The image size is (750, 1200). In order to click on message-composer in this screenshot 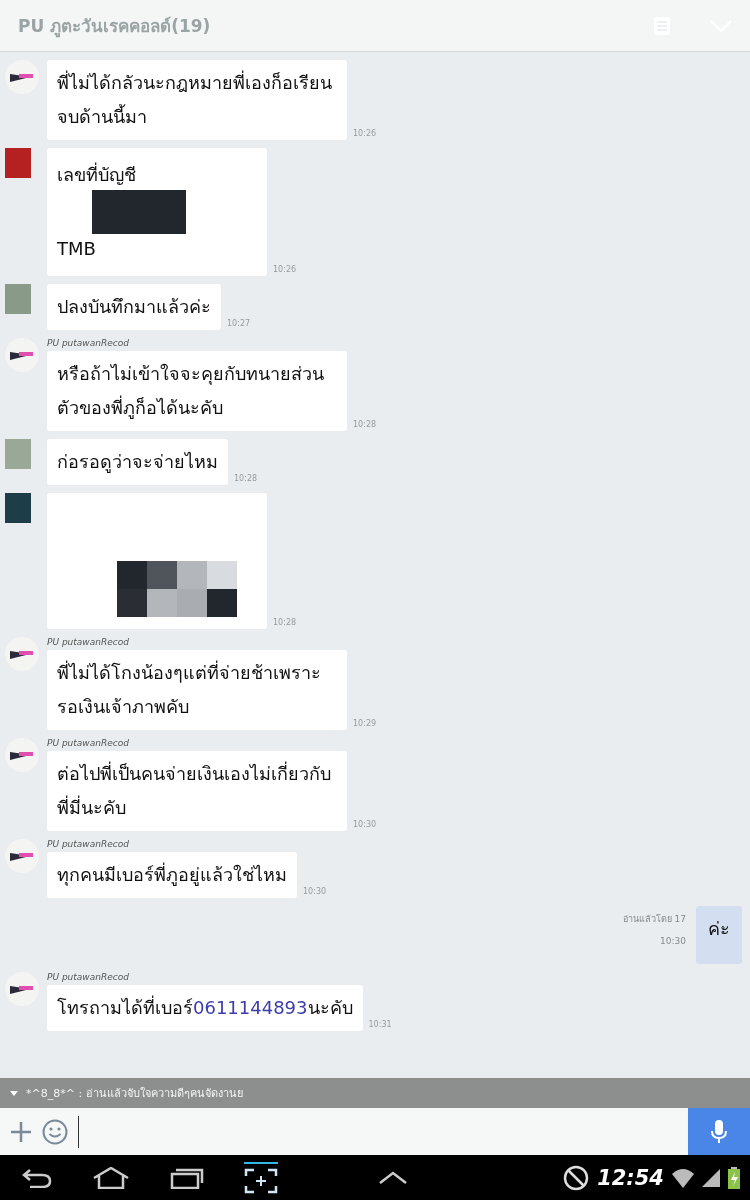, I will do `click(375, 1131)`.